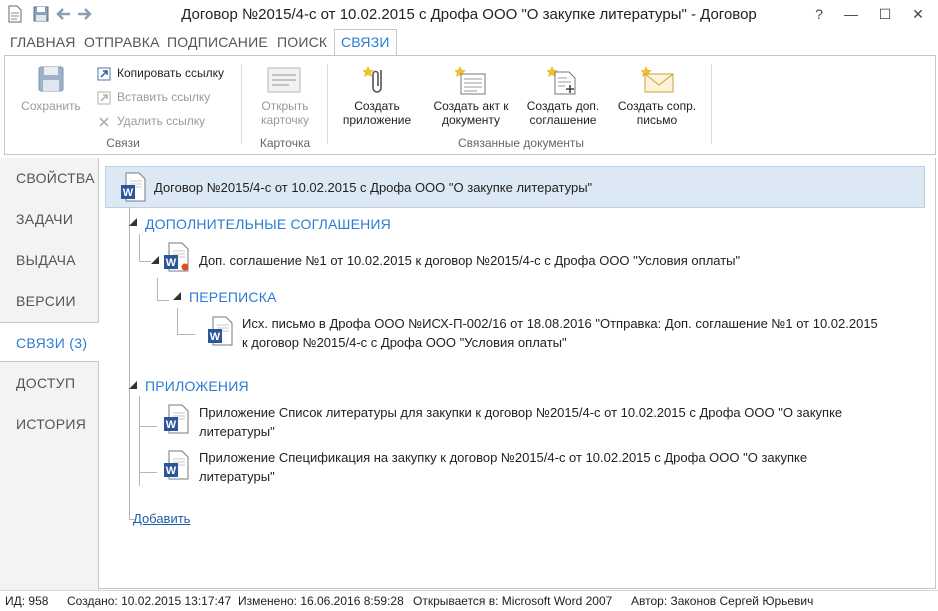  Describe the element at coordinates (657, 95) in the screenshot. I see `create-cover-letter-button: Создать сопр. письмо` at that location.